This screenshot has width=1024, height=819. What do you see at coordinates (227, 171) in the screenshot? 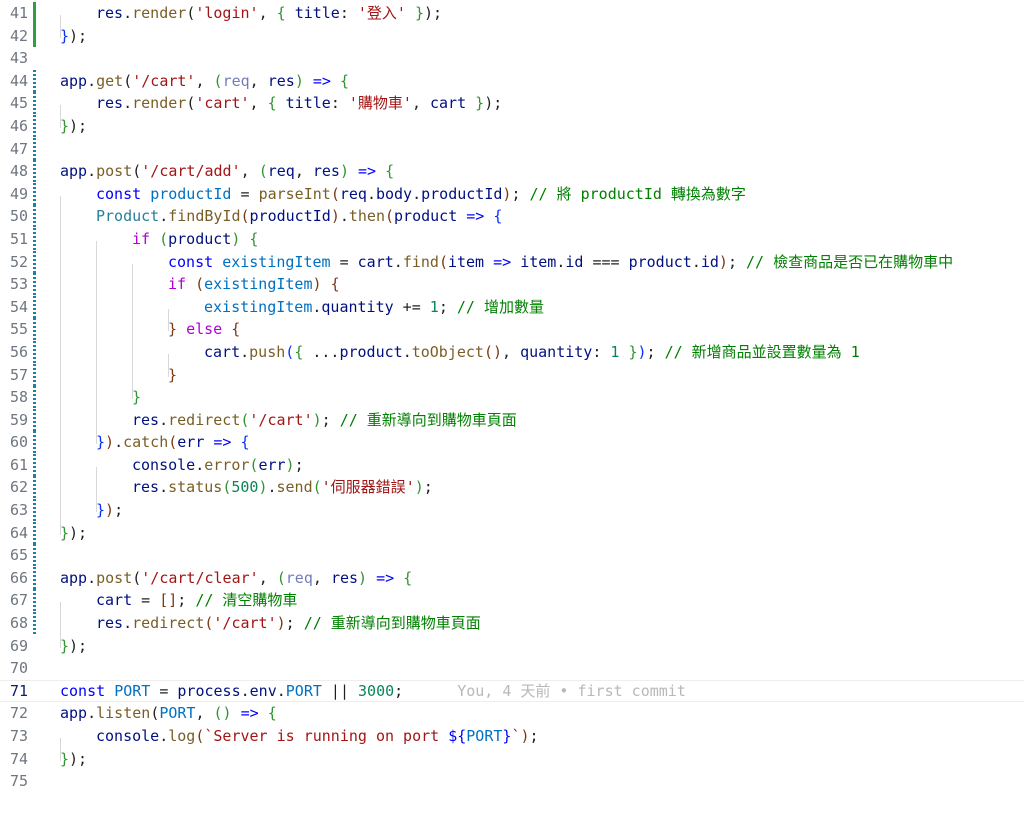
I see `code-text: app.post('/cart/add', (req, res) => {` at bounding box center [227, 171].